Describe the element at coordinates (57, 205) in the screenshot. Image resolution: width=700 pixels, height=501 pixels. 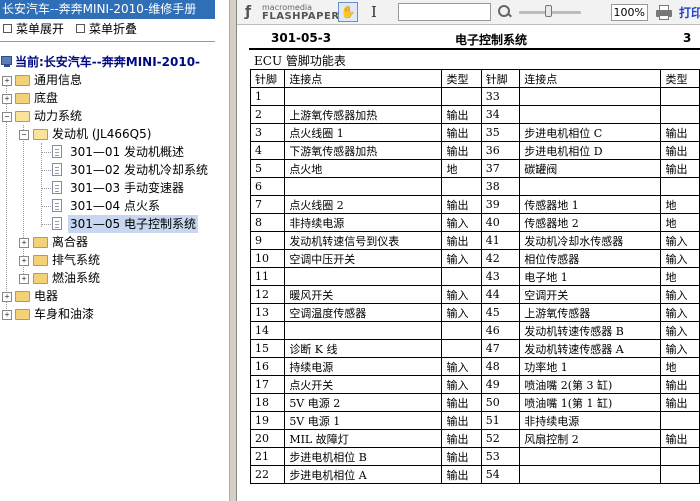
I see `document-icon` at that location.